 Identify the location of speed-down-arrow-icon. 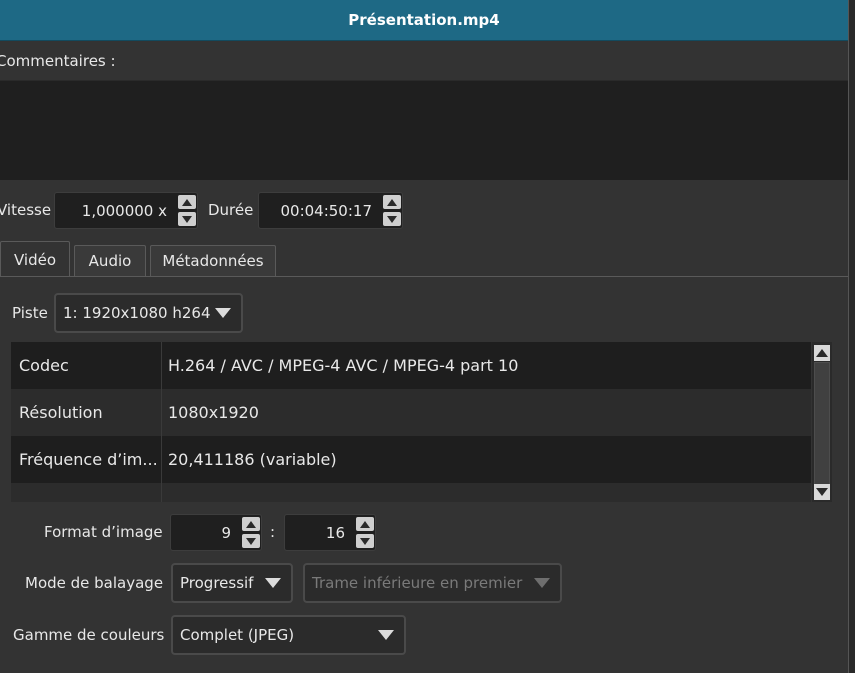
(187, 219).